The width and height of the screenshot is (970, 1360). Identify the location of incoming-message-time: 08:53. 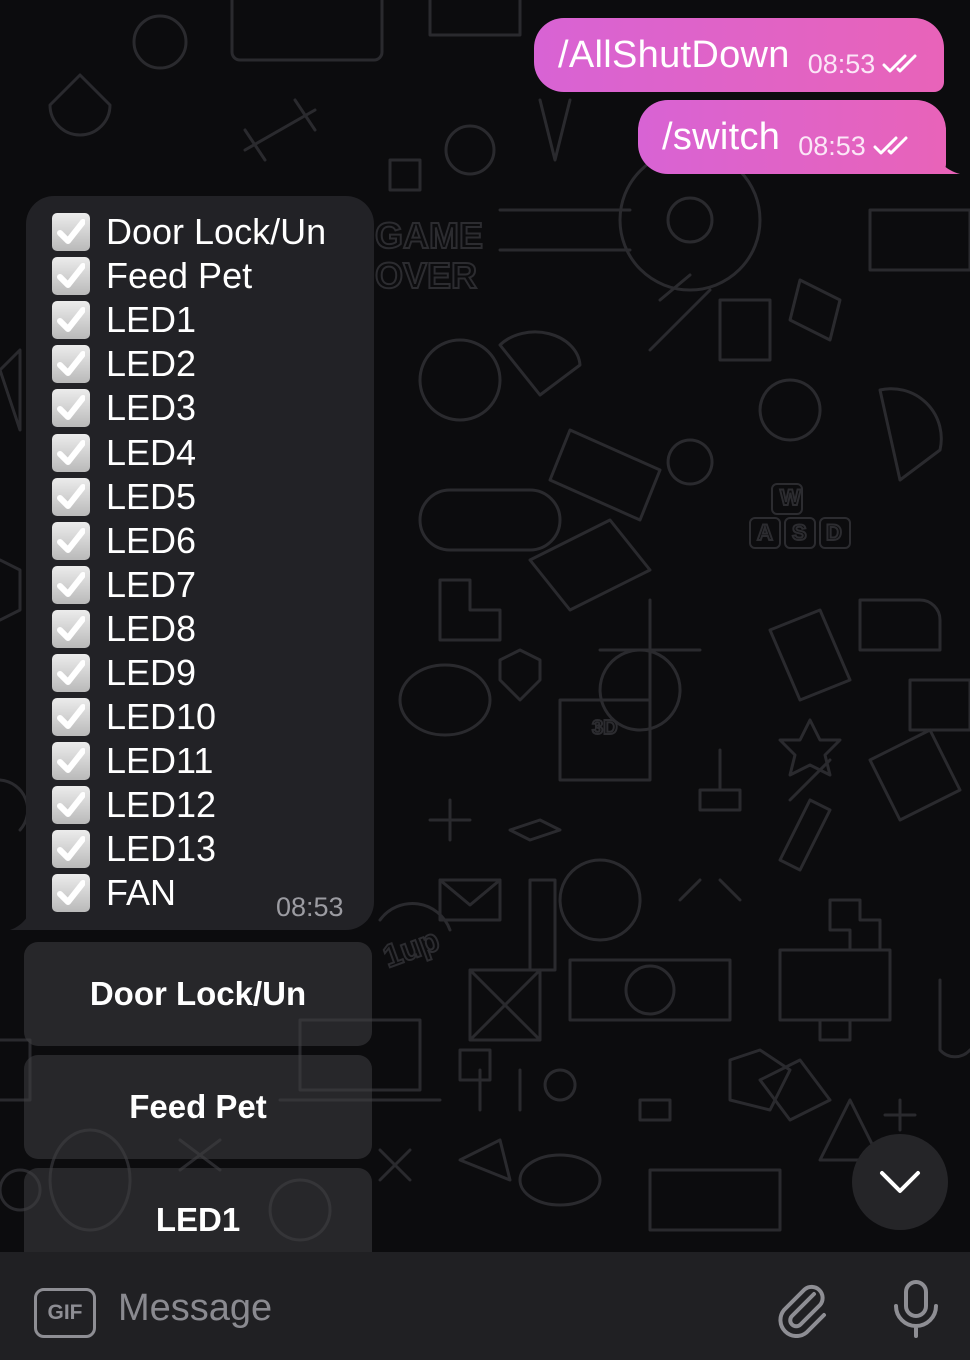
(310, 907).